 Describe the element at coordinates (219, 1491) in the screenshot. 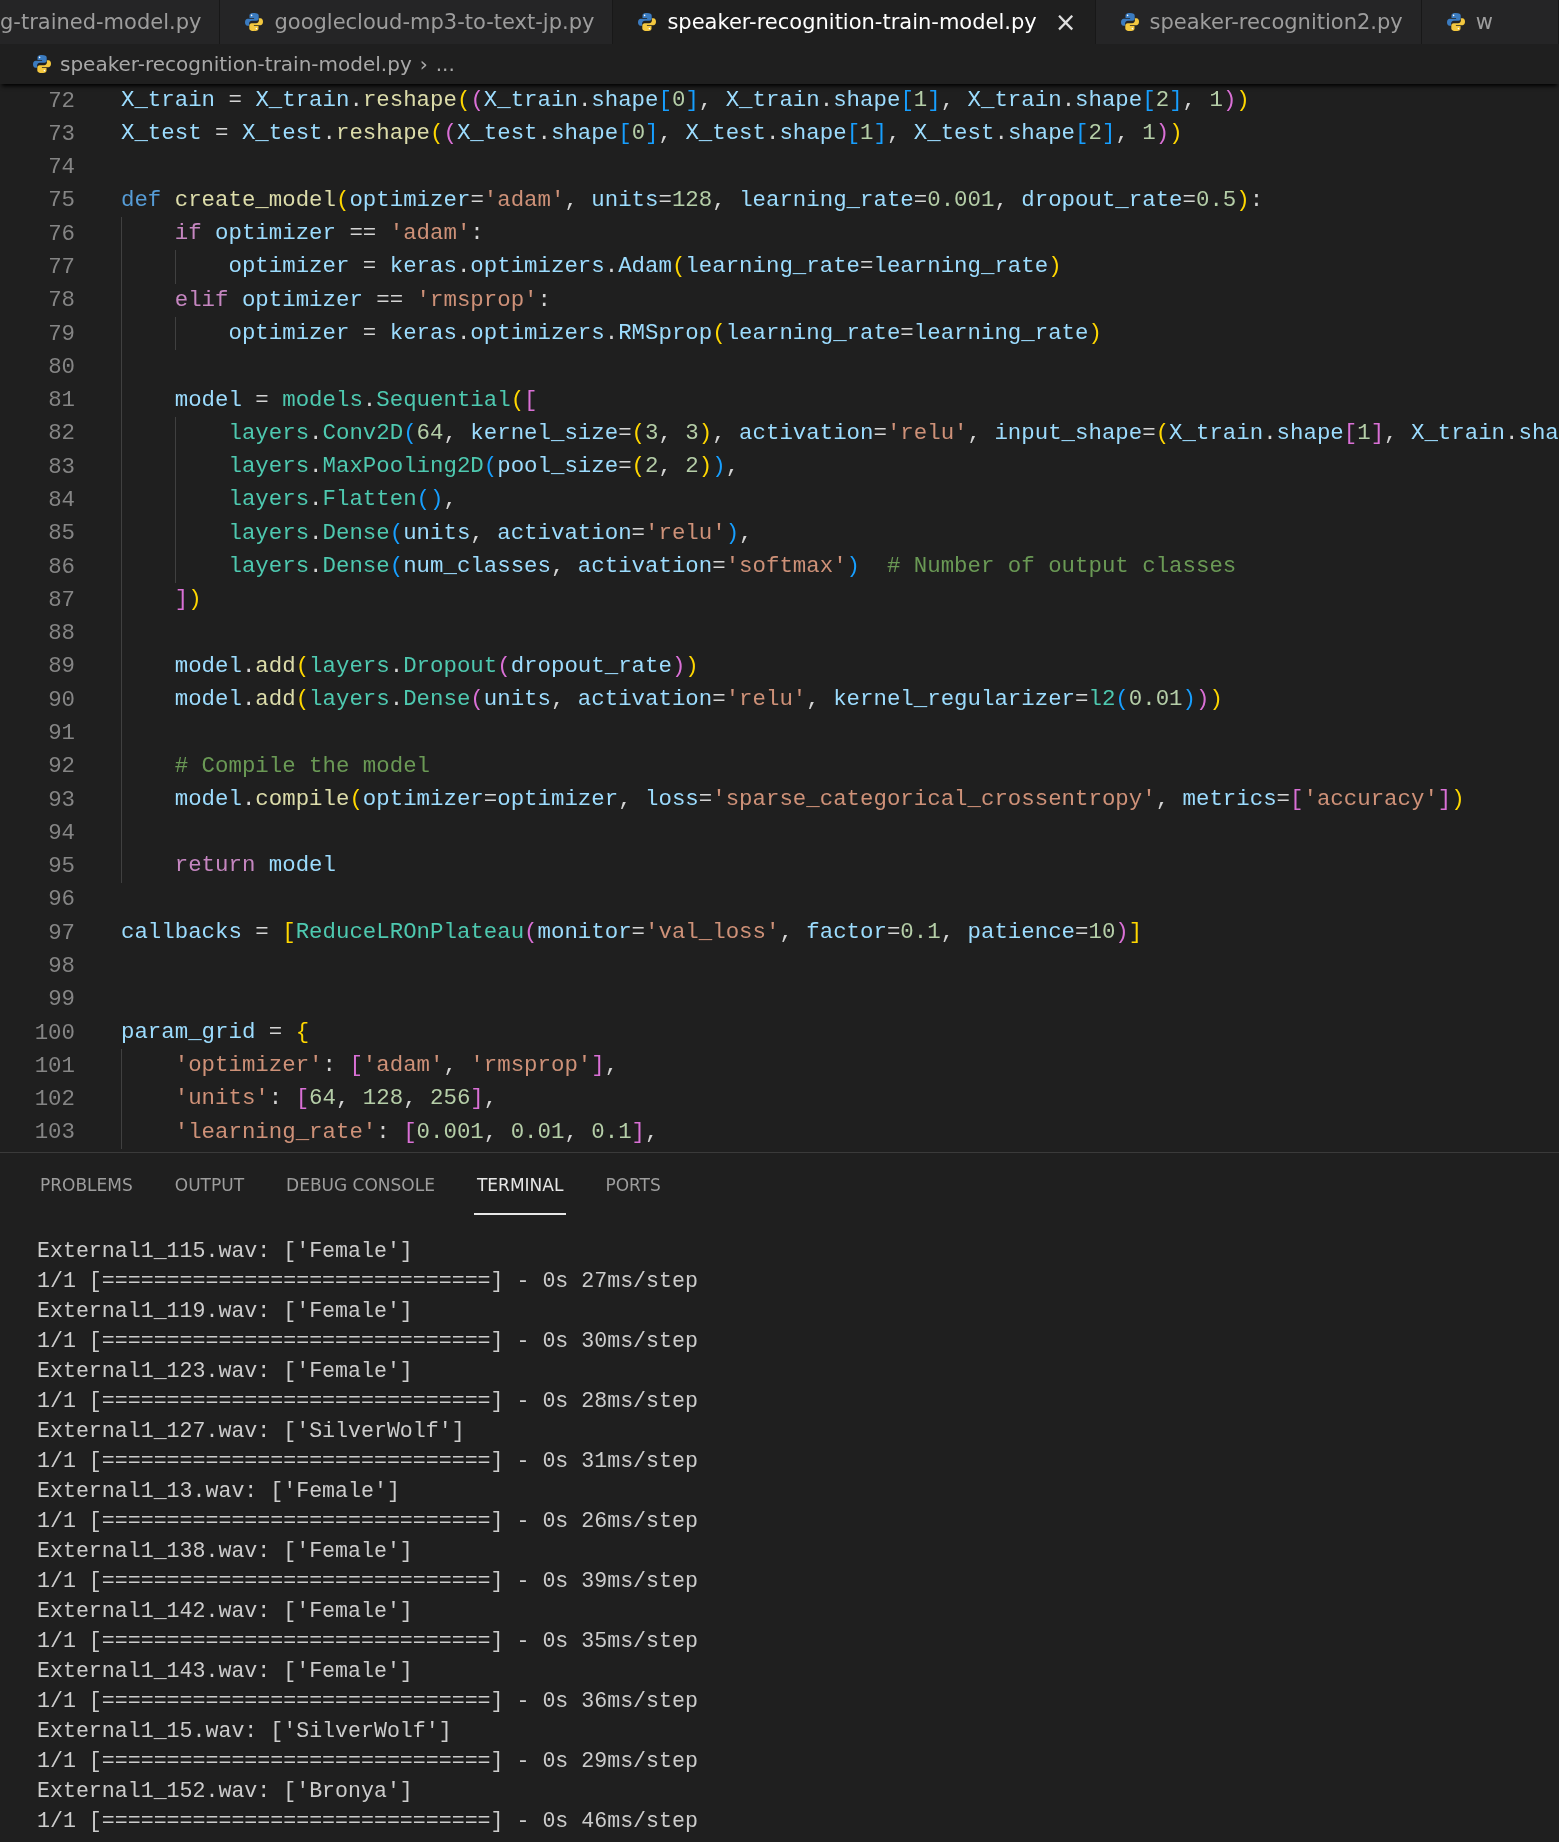

I see `terminal-line: External1_13.wav: ['Female']` at that location.